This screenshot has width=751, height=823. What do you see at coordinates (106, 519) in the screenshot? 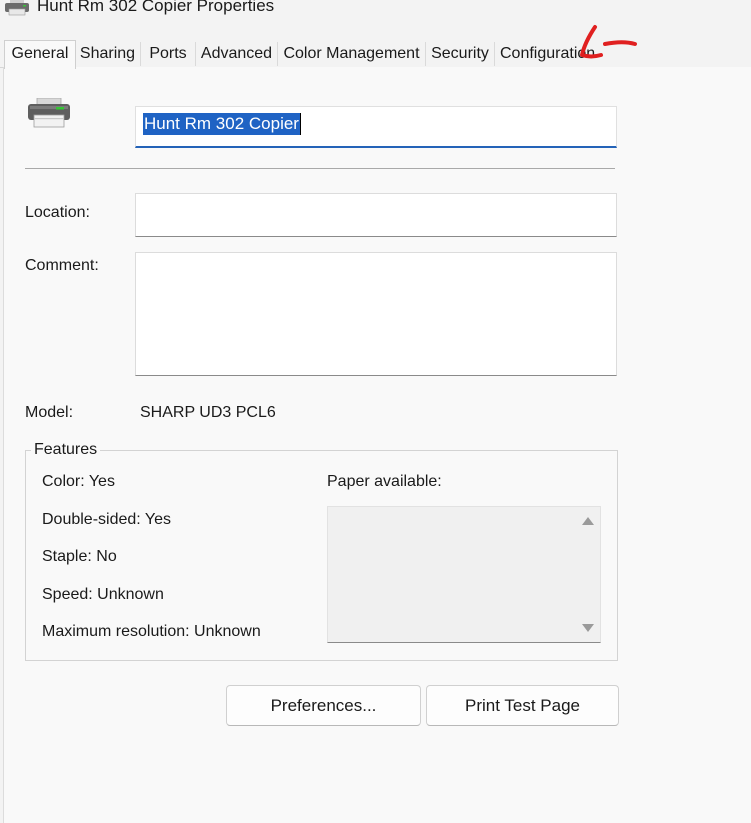
I see `feature-double-sided: Double-sided: Yes` at bounding box center [106, 519].